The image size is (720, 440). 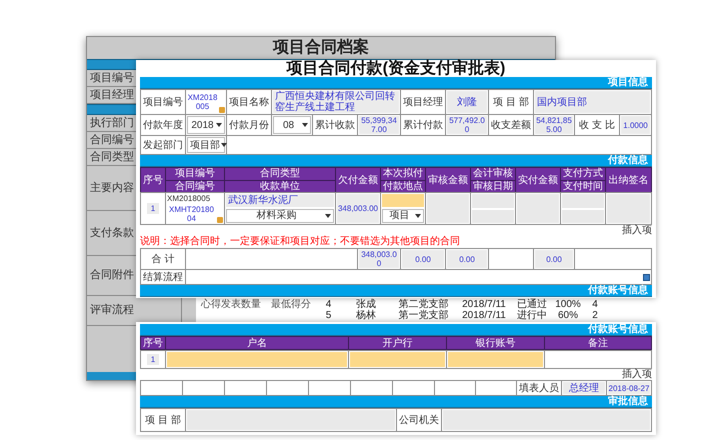 I want to click on column-header-text: 本次拟付, so click(x=403, y=173).